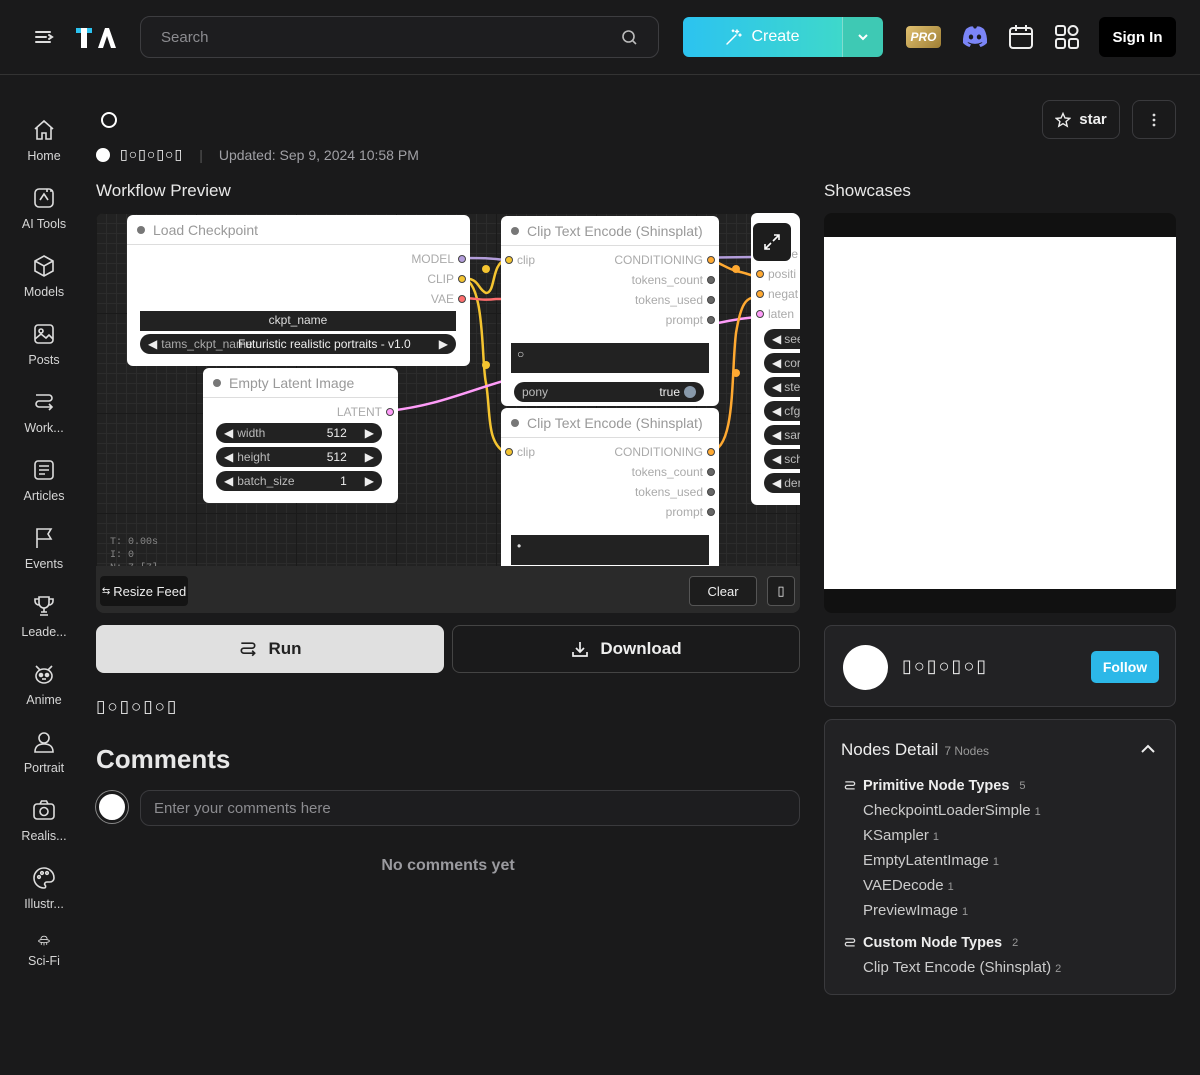 The height and width of the screenshot is (1075, 1200). Describe the element at coordinates (1125, 667) in the screenshot. I see `follow-button: Follow` at that location.